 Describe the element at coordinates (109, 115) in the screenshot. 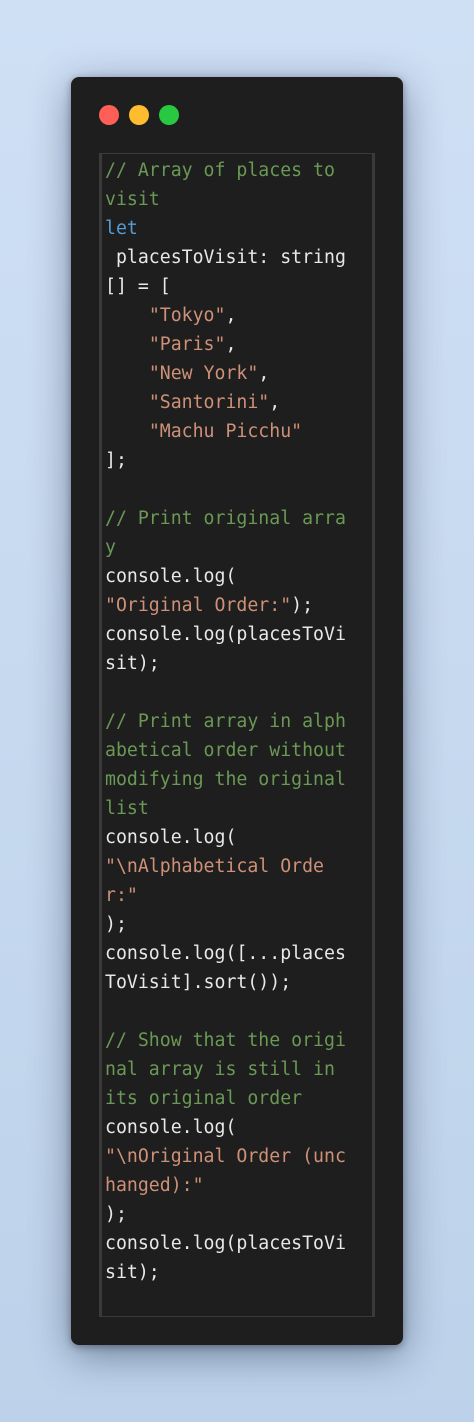

I see `close-dot-icon` at that location.